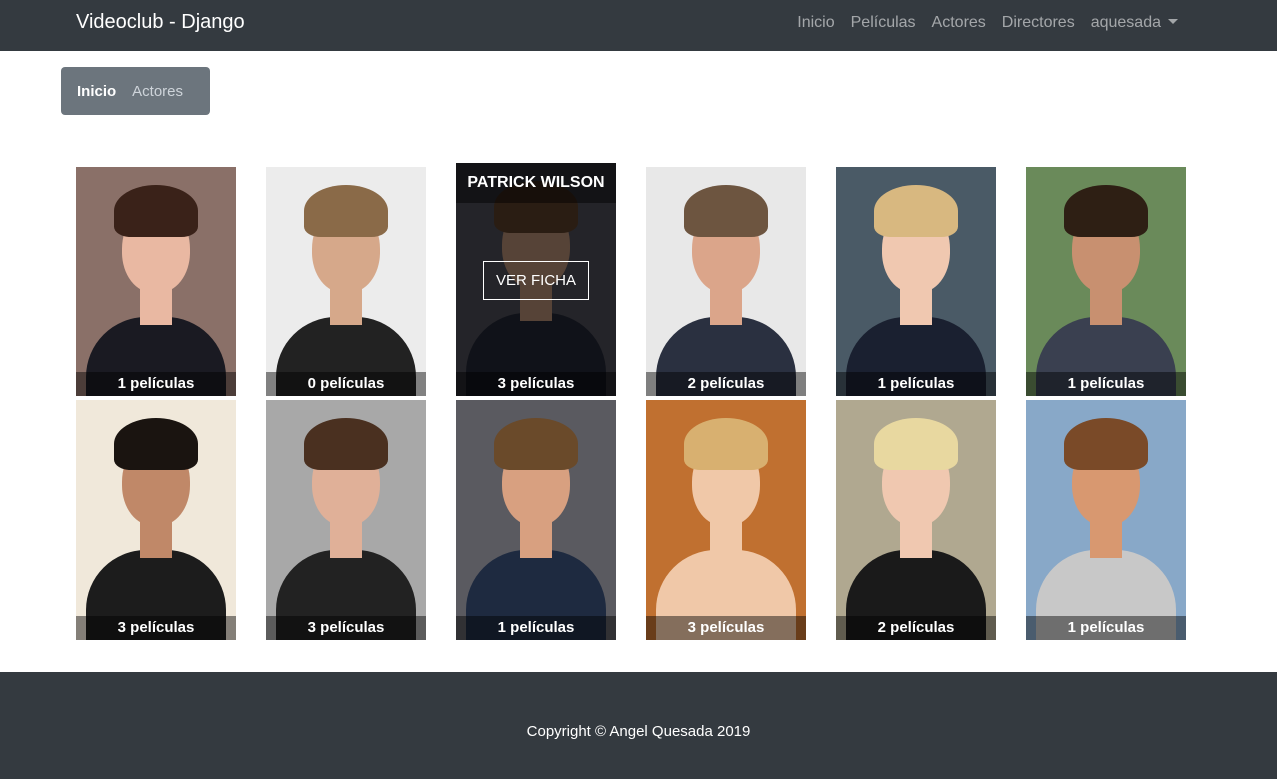  I want to click on user-dropdown: aquesada, so click(1134, 23).